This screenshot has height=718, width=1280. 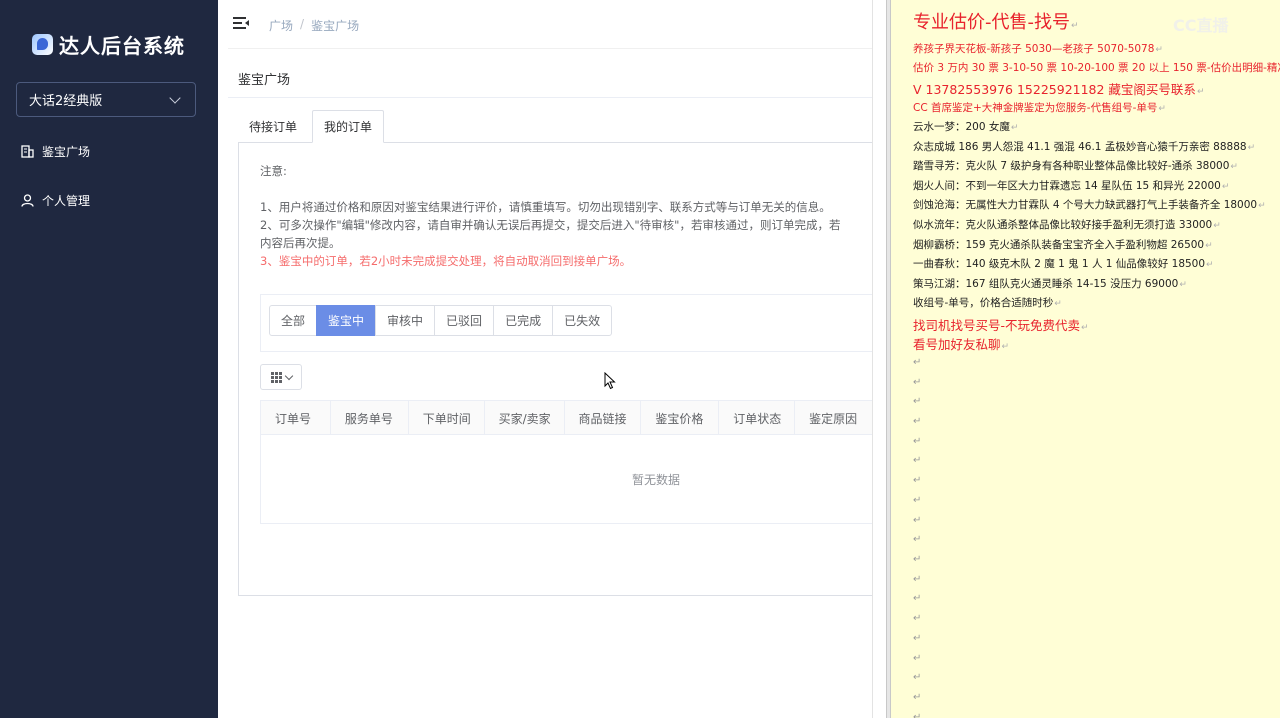 I want to click on game-select-value: 大话2经典版, so click(x=66, y=101).